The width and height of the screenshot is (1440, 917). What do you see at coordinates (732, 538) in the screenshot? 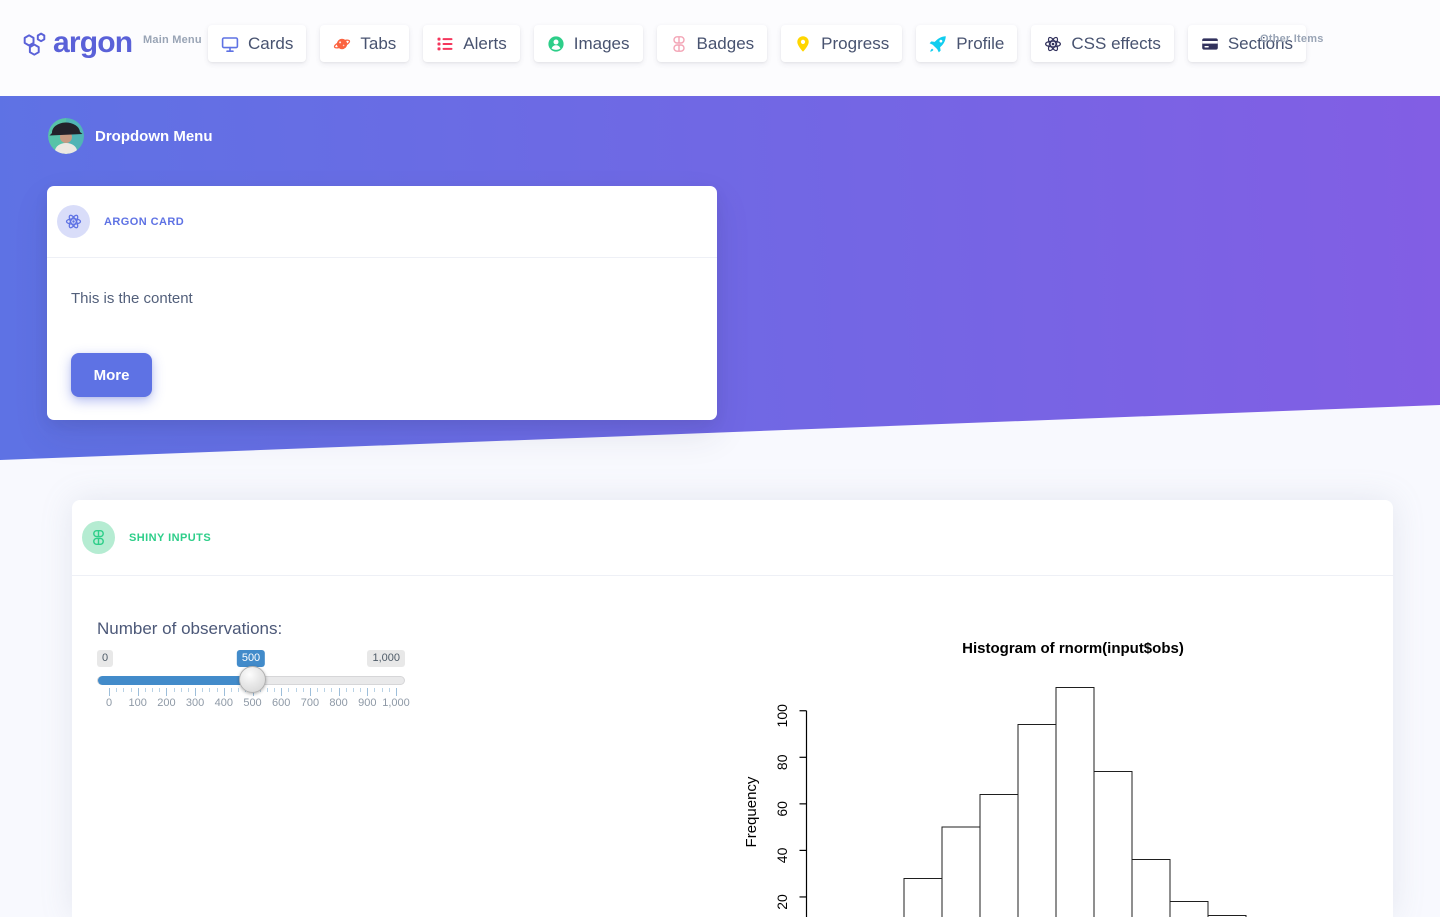
I see `shiny-card-header: SHINY INPUTS` at bounding box center [732, 538].